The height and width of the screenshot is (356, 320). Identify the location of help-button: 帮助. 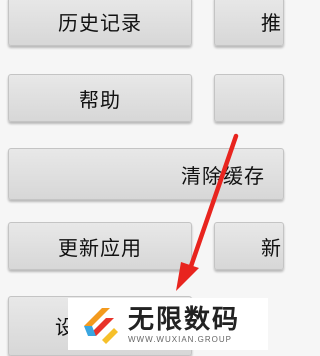
(100, 98).